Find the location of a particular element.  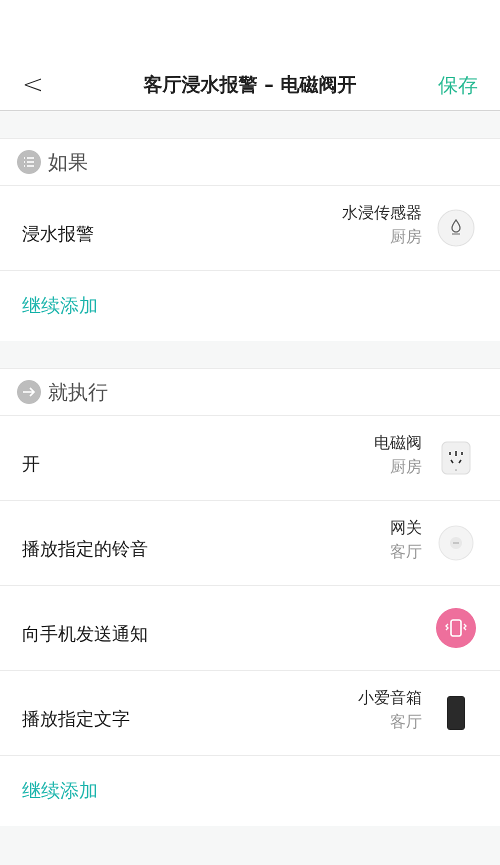

round-gateway-icon is located at coordinates (456, 543).